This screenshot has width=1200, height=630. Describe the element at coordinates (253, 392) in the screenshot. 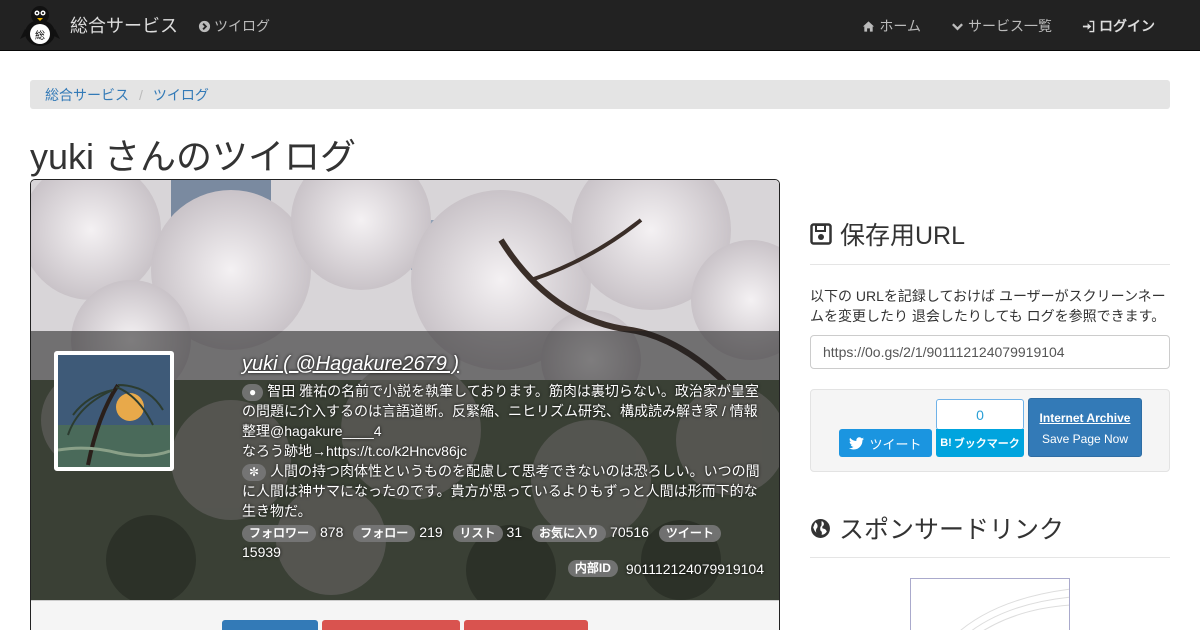

I see `comment-icon: ●` at that location.